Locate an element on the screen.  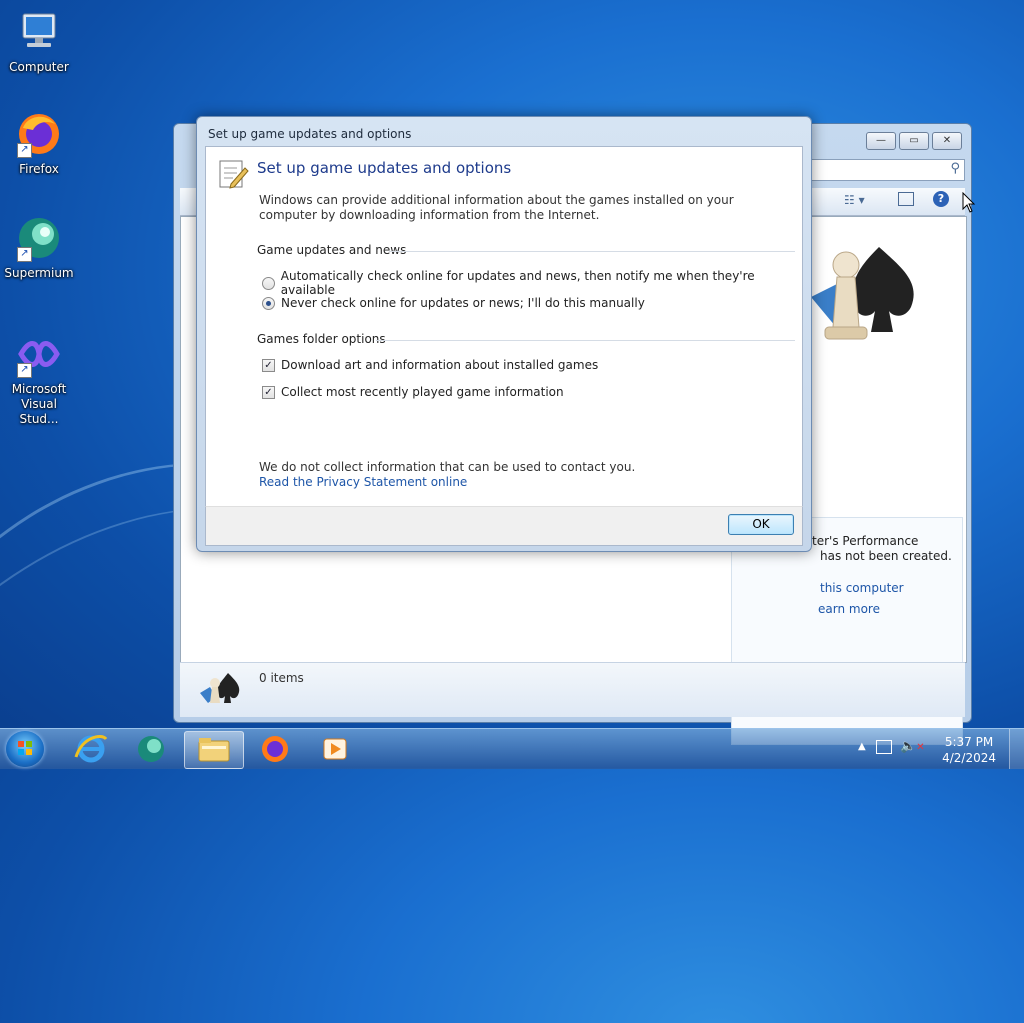
group-label-updates: Game updates and news is located at coordinates (332, 250).